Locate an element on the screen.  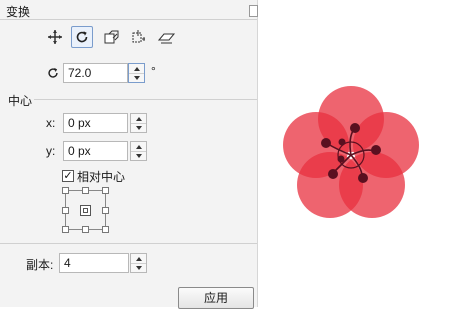
skew-tool-button is located at coordinates (167, 37).